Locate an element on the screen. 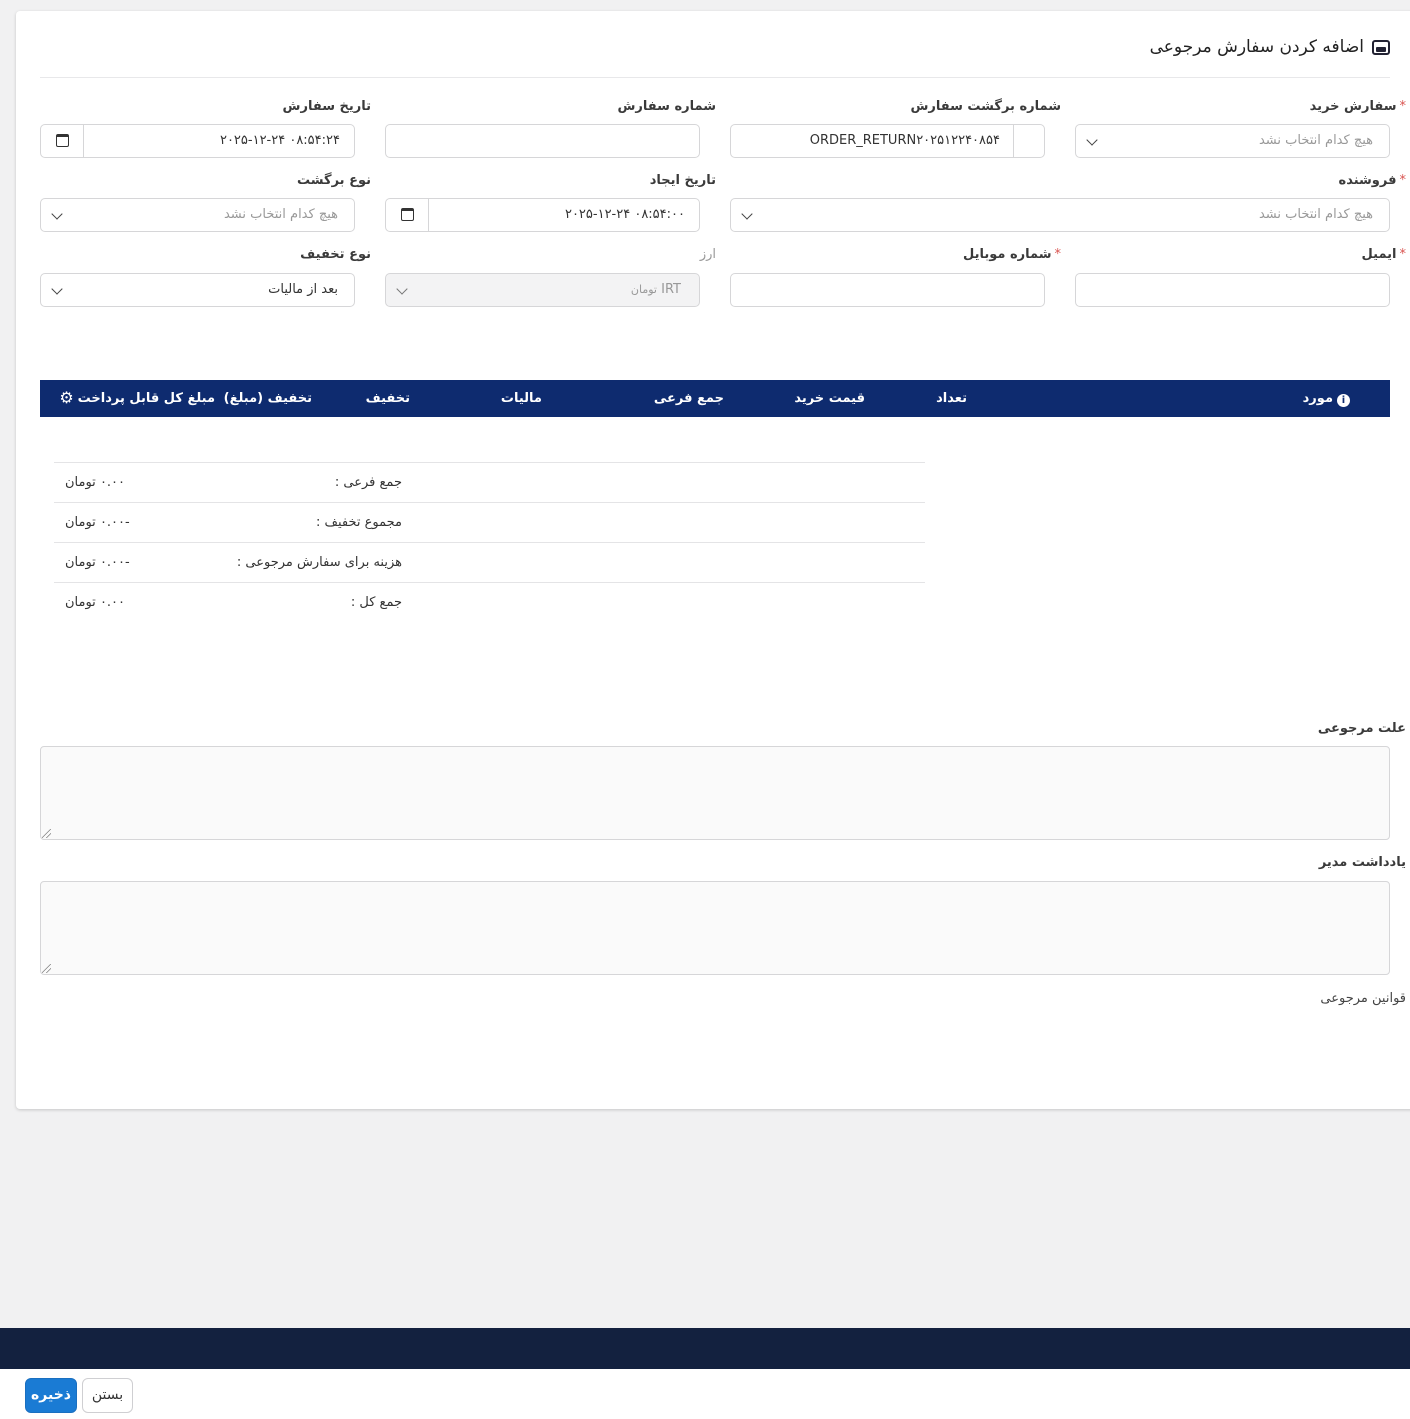  grand-total-value: ۰.۰۰ تومان is located at coordinates (95, 602).